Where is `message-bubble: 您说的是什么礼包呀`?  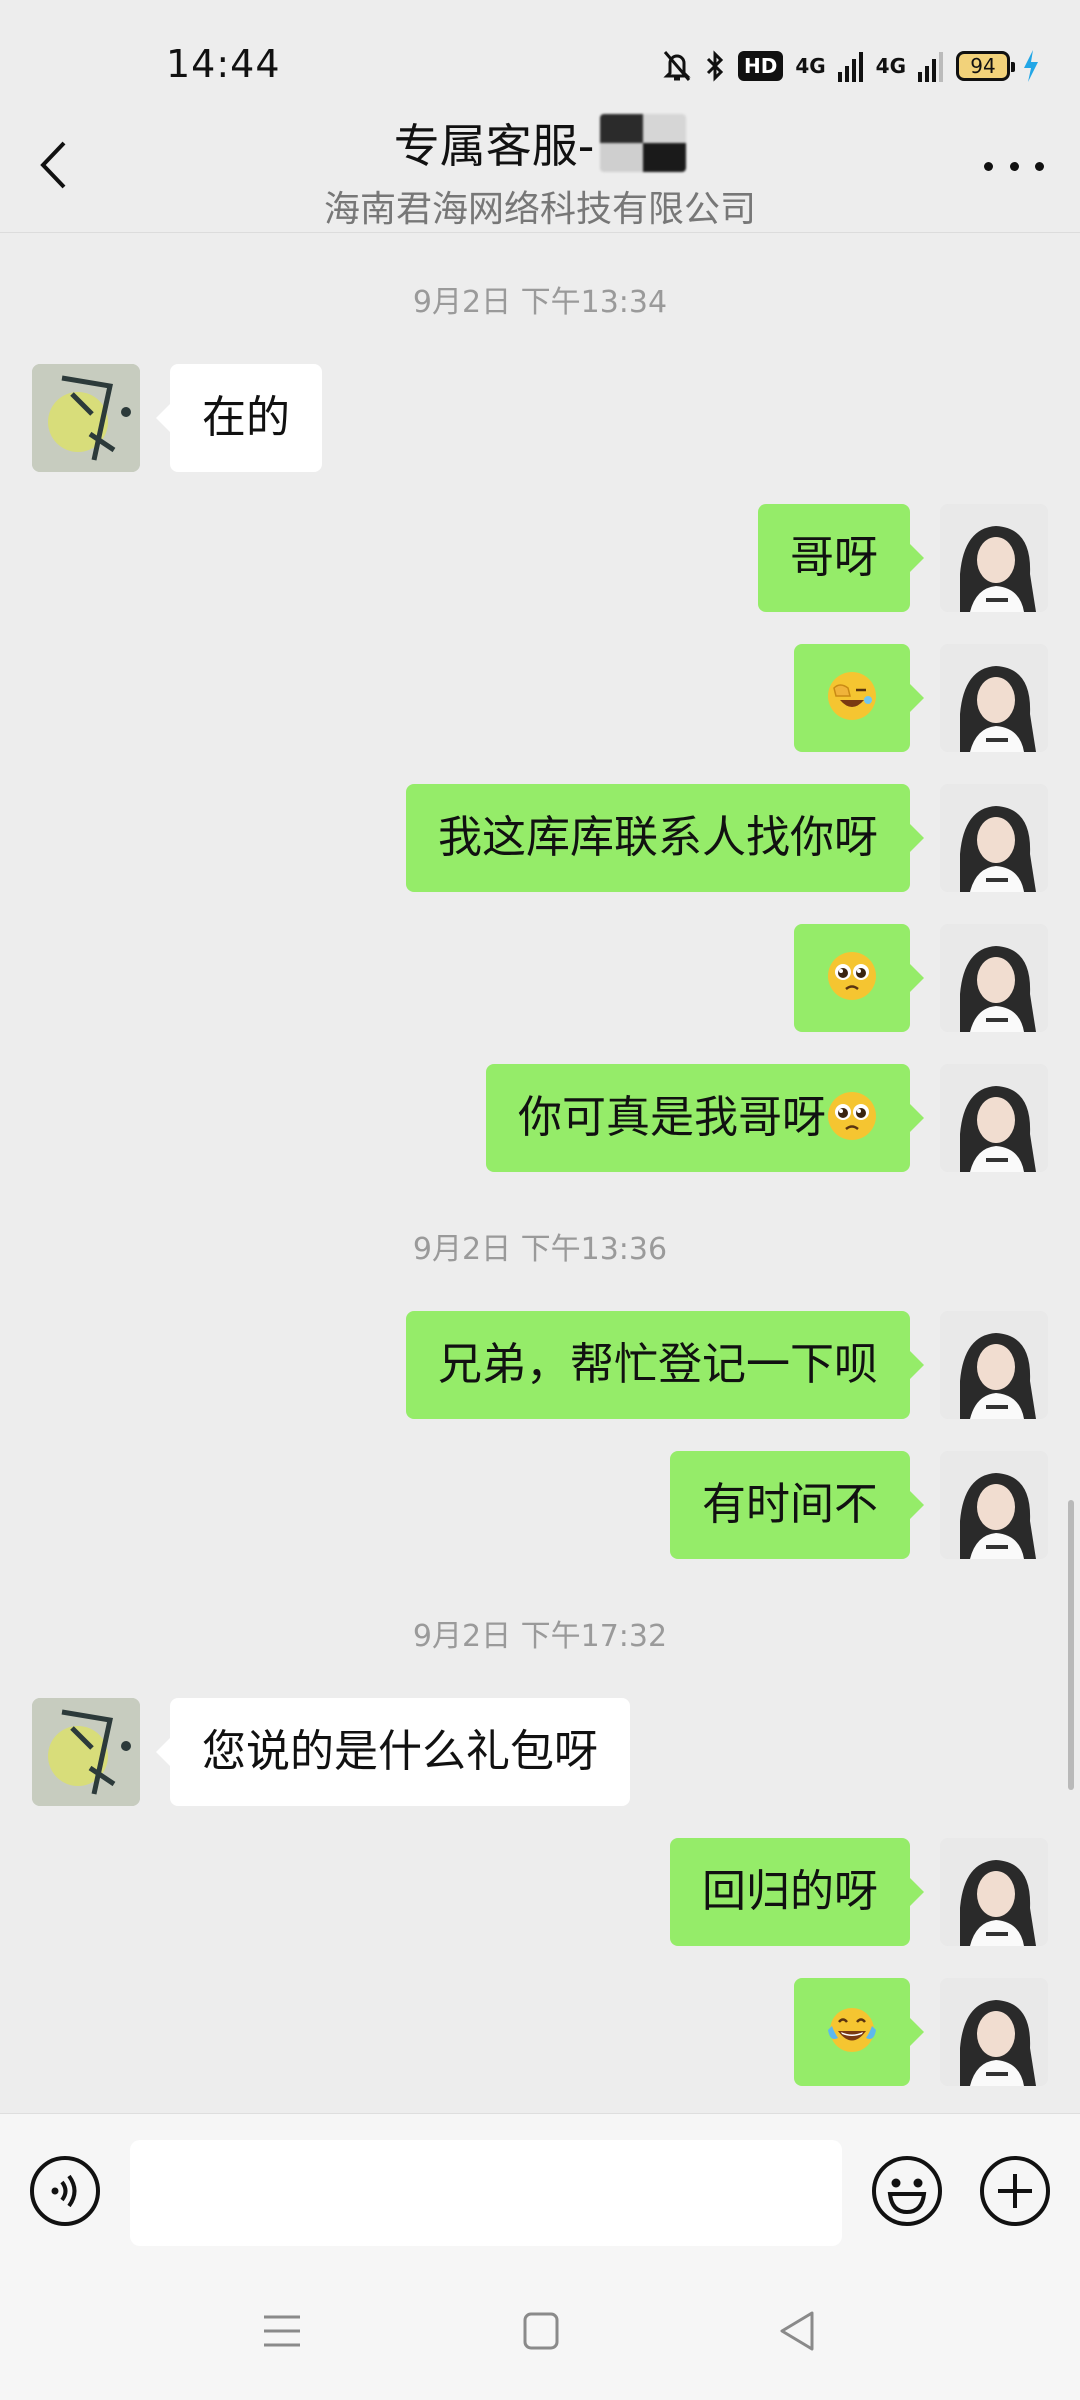 message-bubble: 您说的是什么礼包呀 is located at coordinates (393, 1752).